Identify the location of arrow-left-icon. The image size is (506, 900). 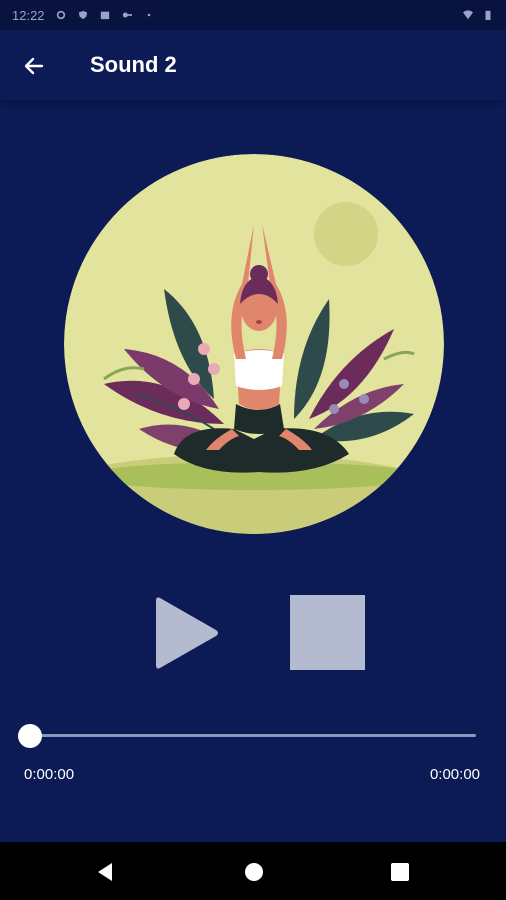
(34, 66).